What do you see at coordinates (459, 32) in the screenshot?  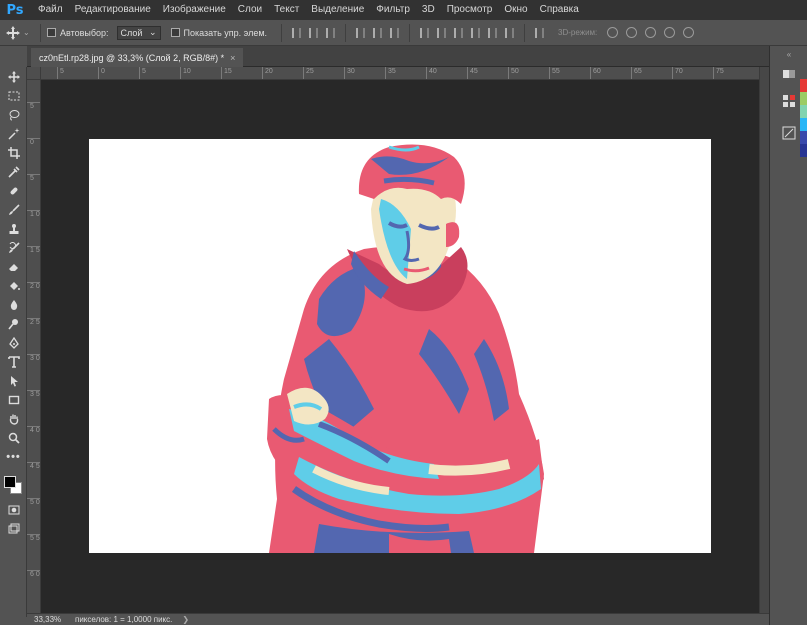 I see `distribute-bottom-icon` at bounding box center [459, 32].